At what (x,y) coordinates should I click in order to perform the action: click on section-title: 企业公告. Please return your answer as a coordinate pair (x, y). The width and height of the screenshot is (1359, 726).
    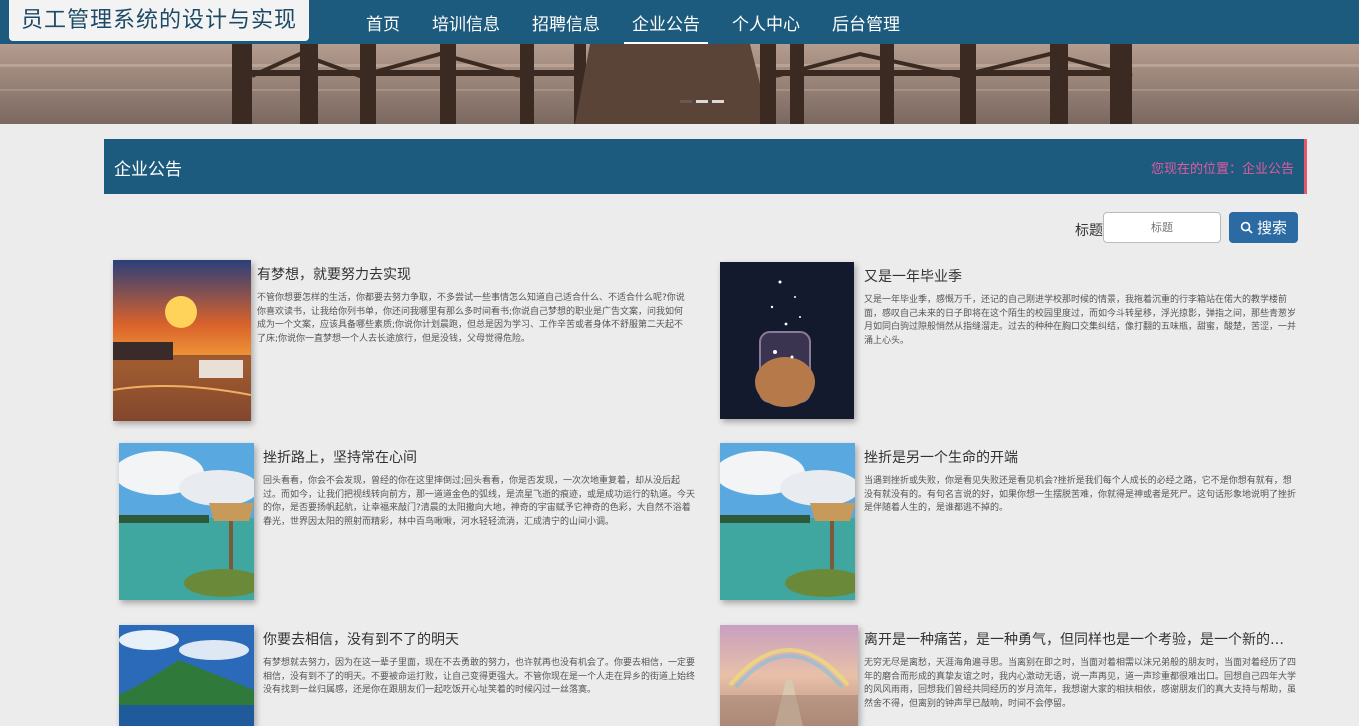
    Looking at the image, I should click on (148, 170).